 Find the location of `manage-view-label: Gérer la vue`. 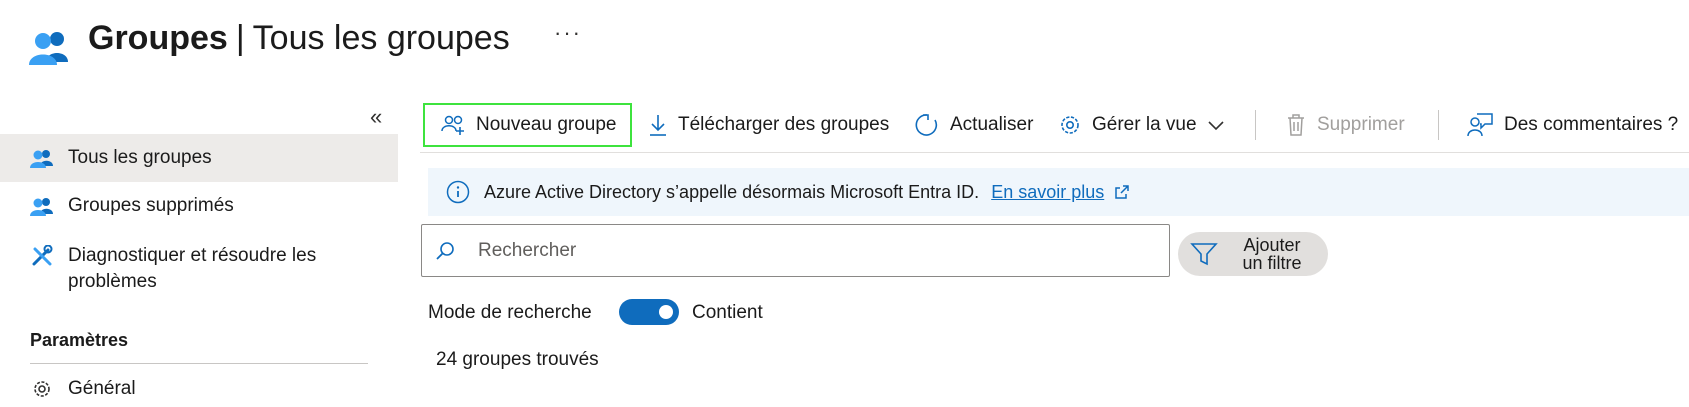

manage-view-label: Gérer la vue is located at coordinates (1144, 124).